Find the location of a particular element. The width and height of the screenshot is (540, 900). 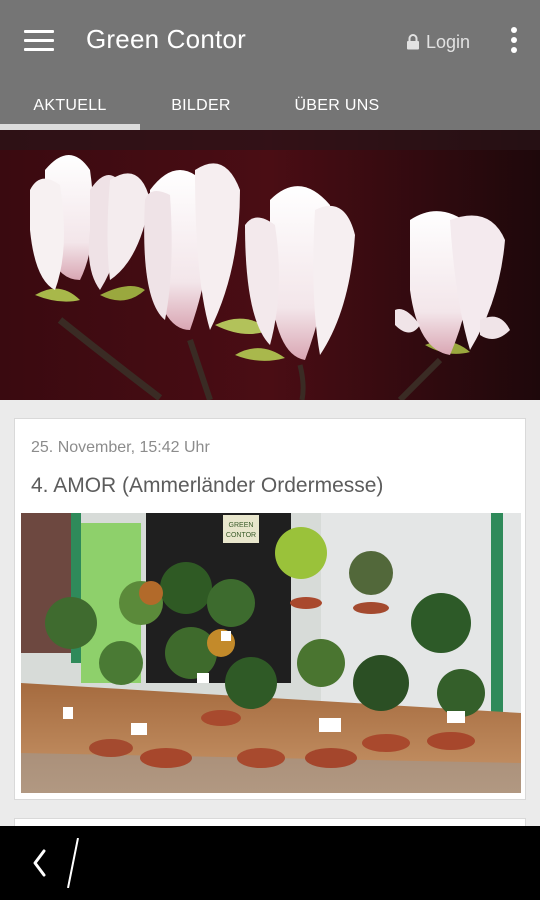

post-title: 4. AMOR (Ammerländer Ordermesse) is located at coordinates (207, 485).